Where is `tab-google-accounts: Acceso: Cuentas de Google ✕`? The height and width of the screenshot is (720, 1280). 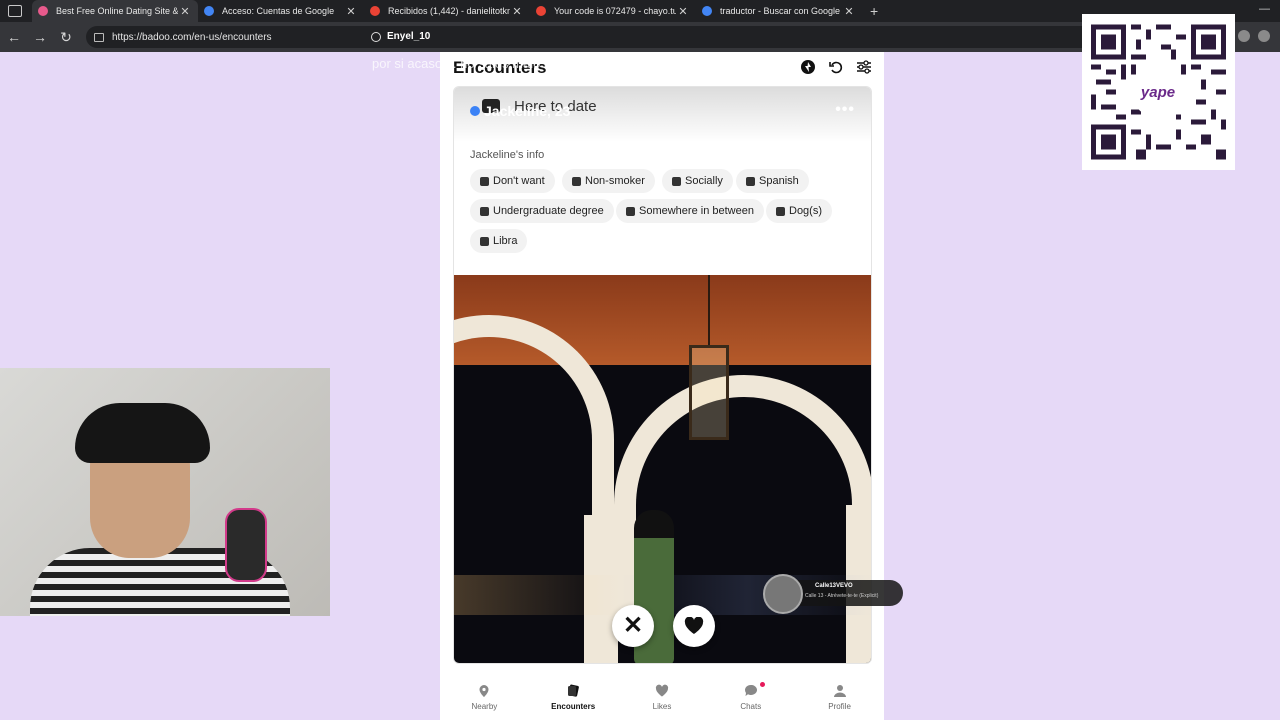
tab-google-accounts: Acceso: Cuentas de Google ✕ is located at coordinates (281, 11).